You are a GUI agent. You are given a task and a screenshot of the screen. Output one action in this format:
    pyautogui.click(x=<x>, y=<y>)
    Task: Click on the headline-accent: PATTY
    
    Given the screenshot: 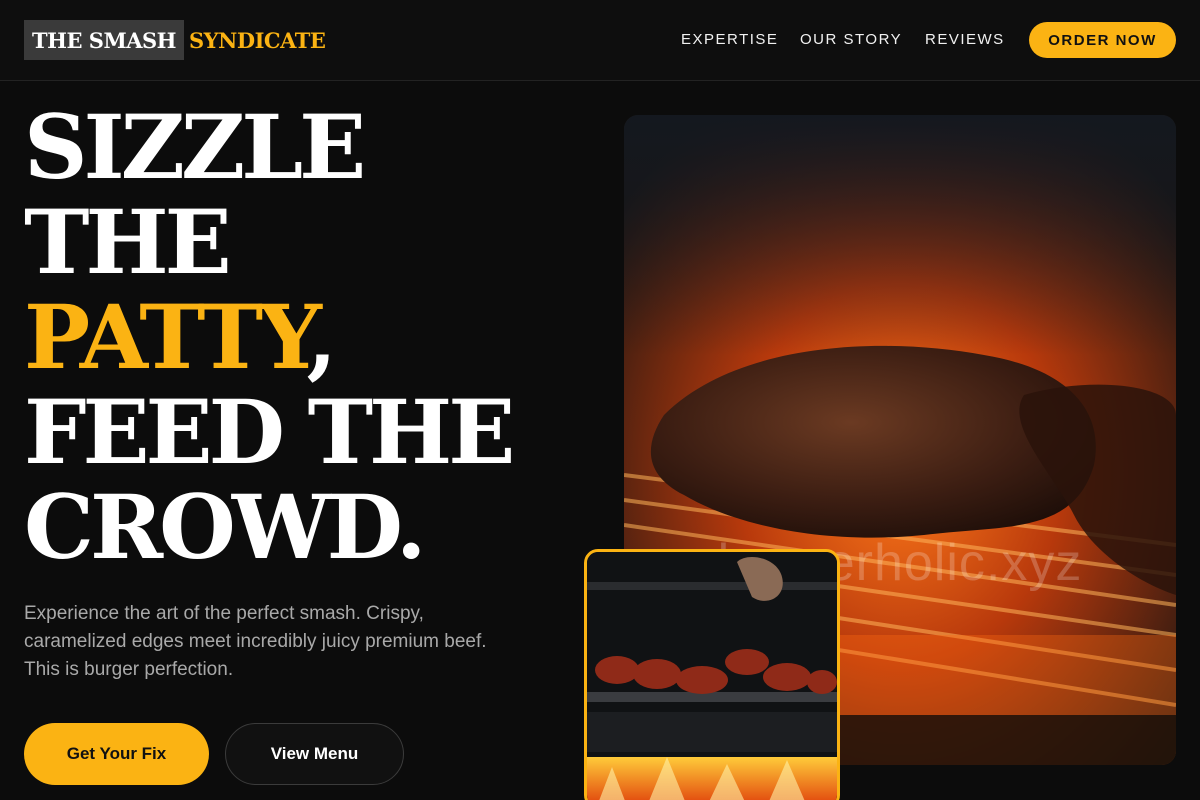 What is the action you would take?
    pyautogui.click(x=167, y=337)
    